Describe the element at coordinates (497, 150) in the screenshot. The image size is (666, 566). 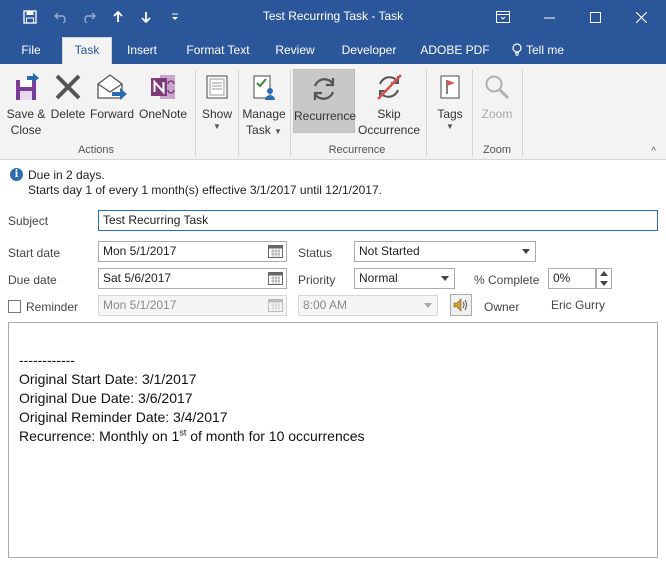
I see `zoom-group-label: Zoom` at that location.